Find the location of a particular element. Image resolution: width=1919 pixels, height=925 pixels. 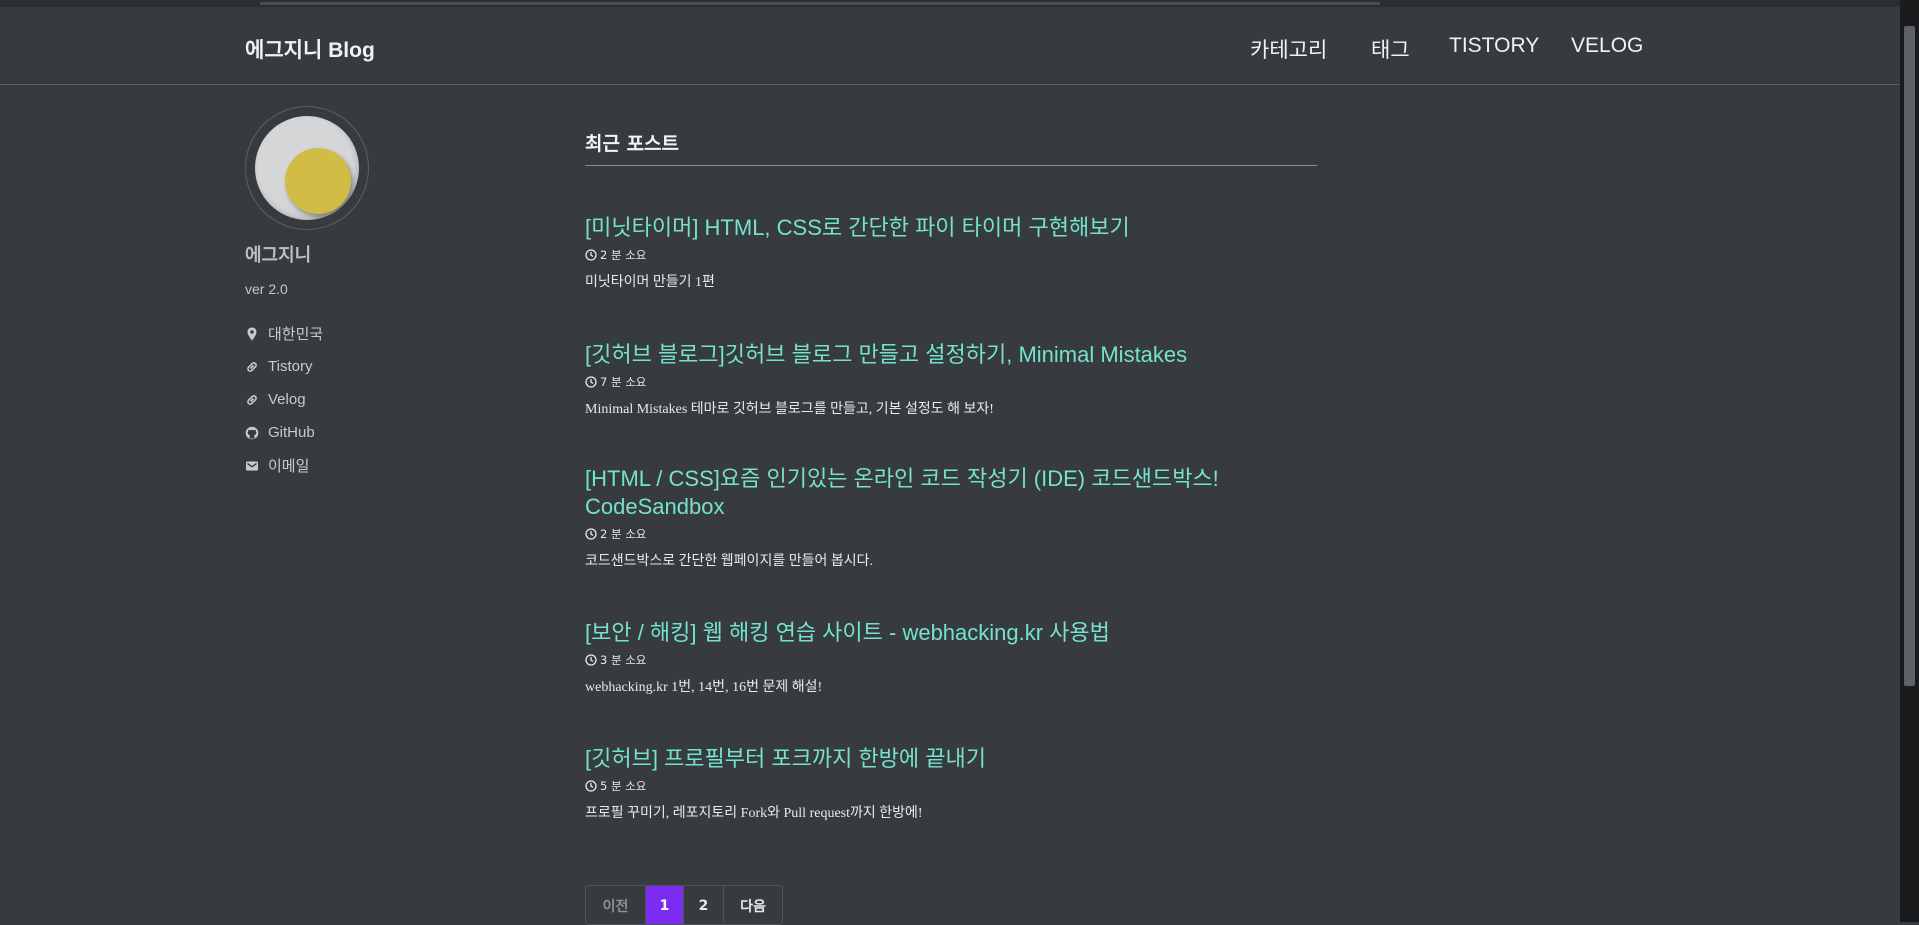

map-marker-icon is located at coordinates (252, 333).